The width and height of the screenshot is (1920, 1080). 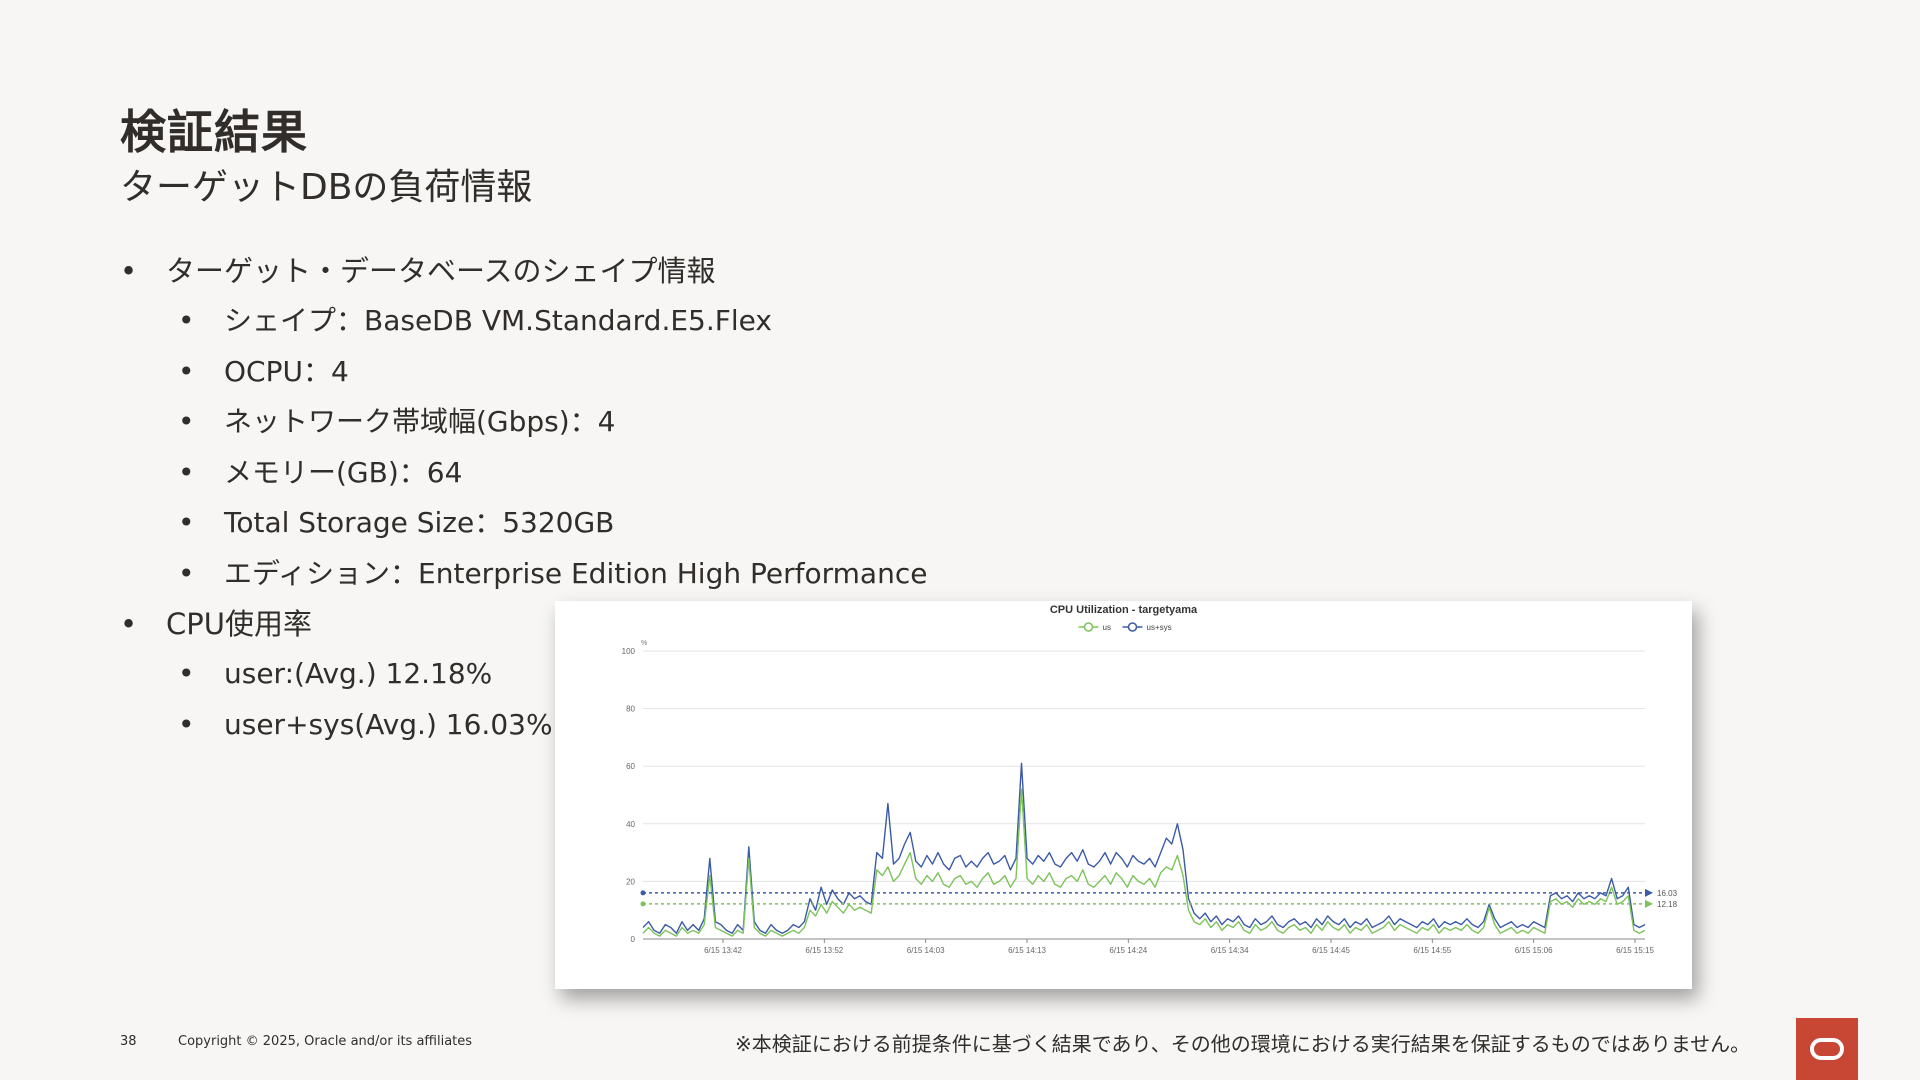 What do you see at coordinates (824, 950) in the screenshot?
I see `x-tick-label: 6/15 13:52` at bounding box center [824, 950].